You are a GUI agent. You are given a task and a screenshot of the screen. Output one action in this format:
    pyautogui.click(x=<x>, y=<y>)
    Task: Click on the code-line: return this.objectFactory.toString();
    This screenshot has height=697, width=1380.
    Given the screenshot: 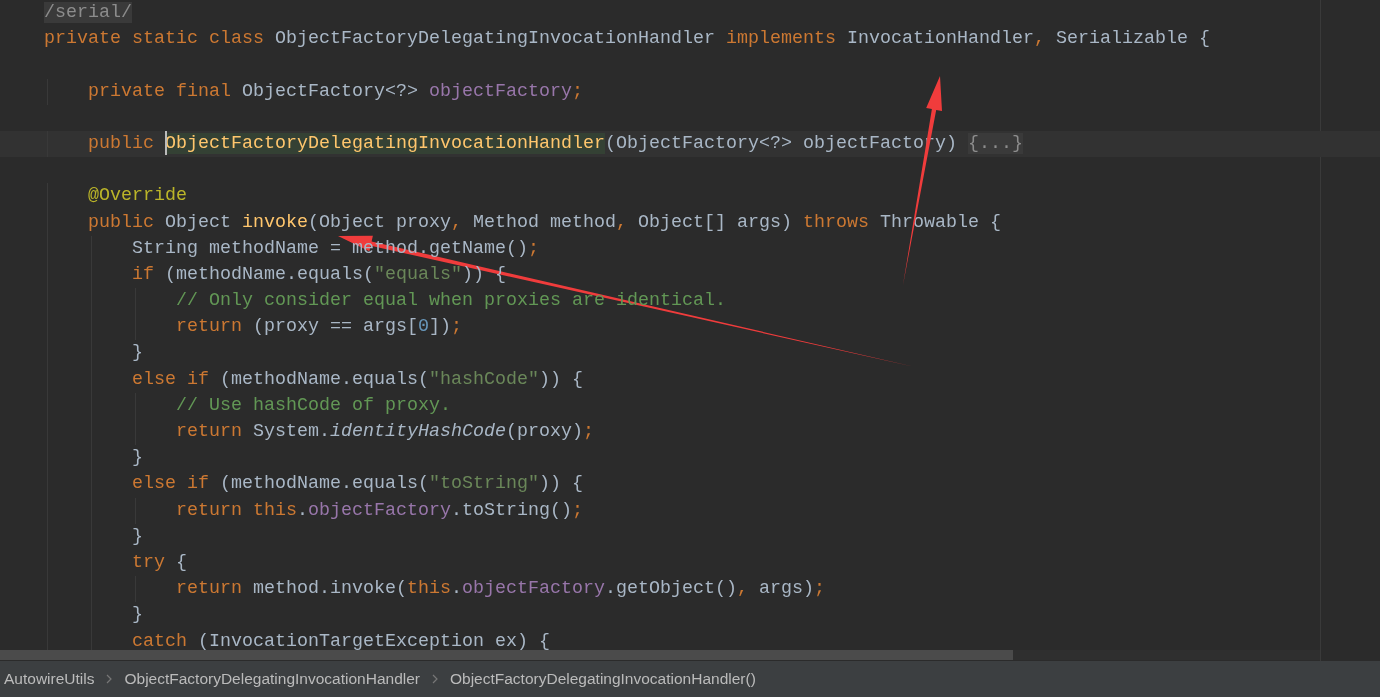 What is the action you would take?
    pyautogui.click(x=690, y=510)
    